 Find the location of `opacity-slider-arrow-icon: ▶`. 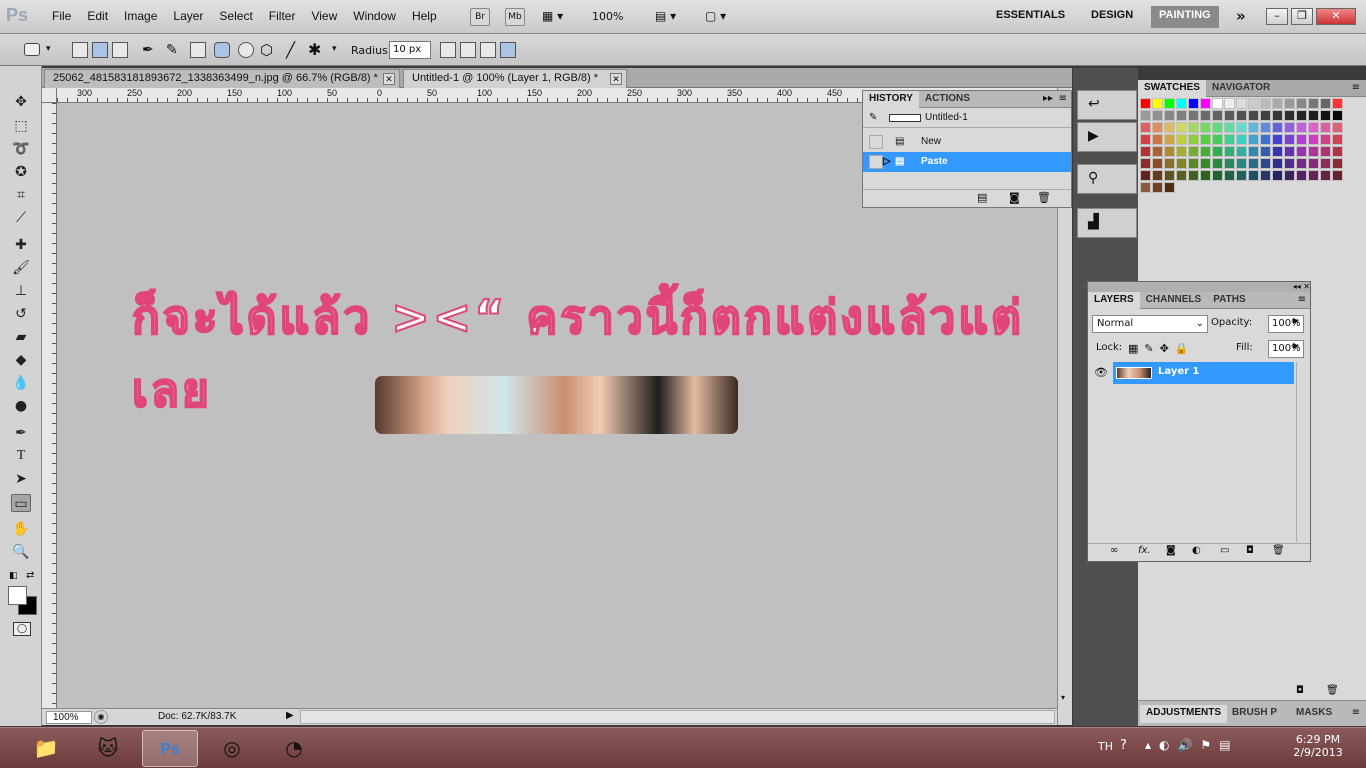

opacity-slider-arrow-icon: ▶ is located at coordinates (1296, 320).